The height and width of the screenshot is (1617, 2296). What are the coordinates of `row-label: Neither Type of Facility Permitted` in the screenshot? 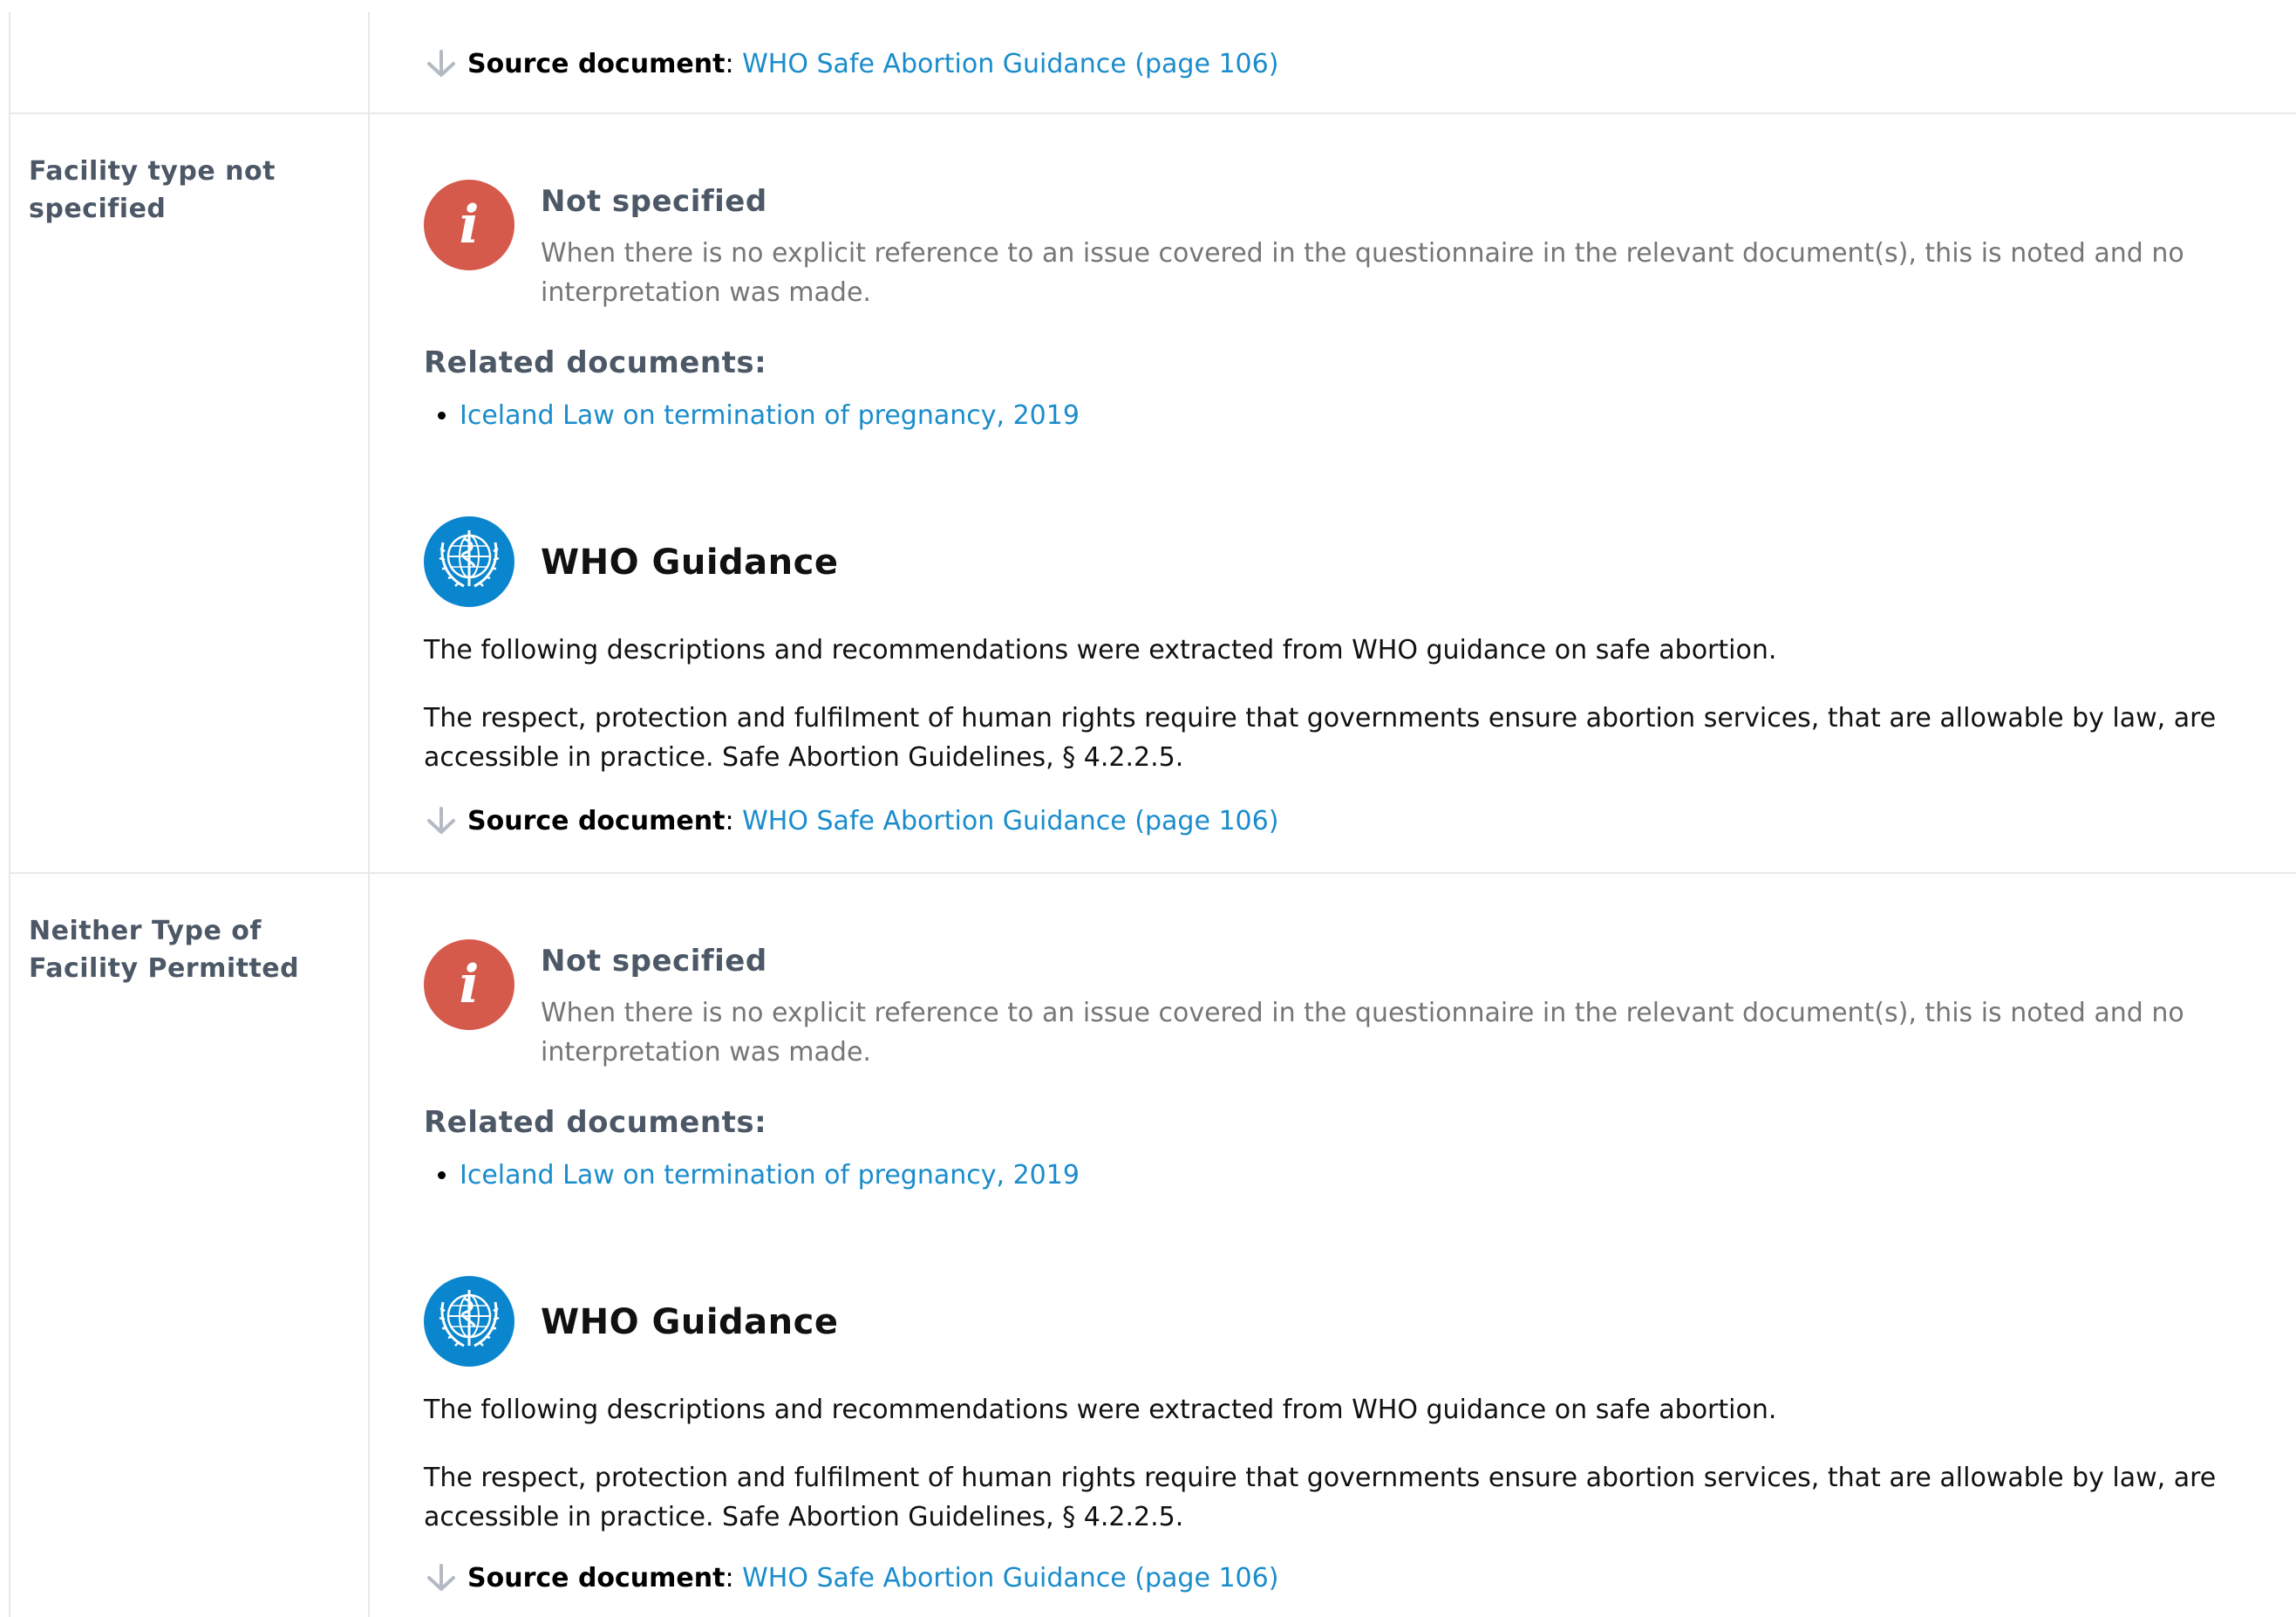 It's located at (164, 950).